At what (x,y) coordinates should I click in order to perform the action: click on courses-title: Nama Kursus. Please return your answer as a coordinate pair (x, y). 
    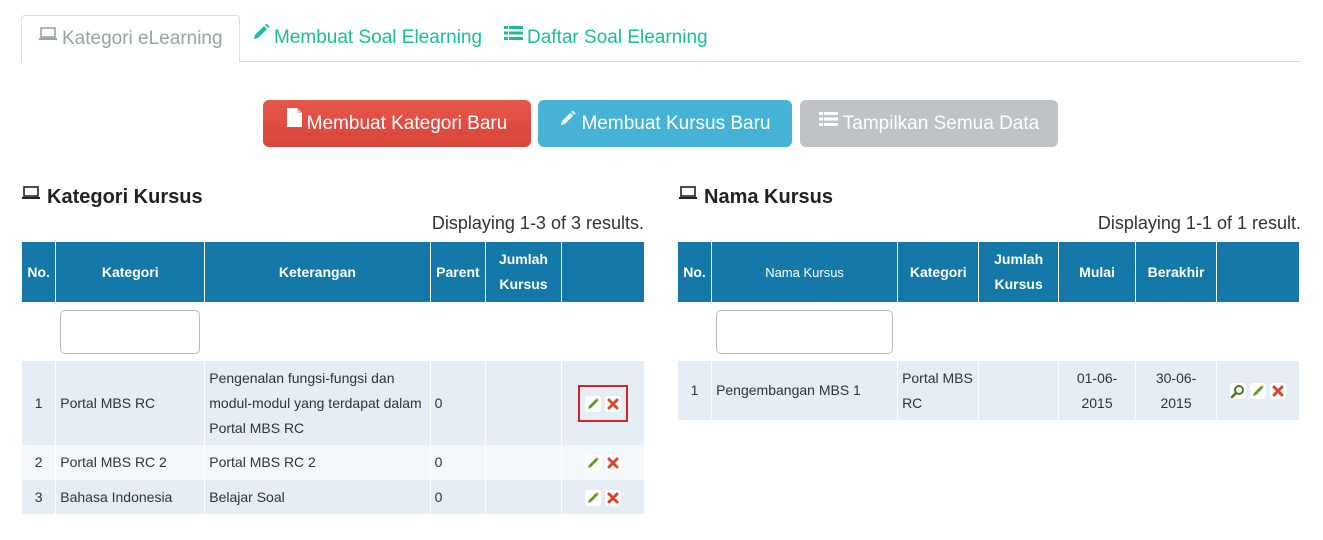
    Looking at the image, I should click on (755, 197).